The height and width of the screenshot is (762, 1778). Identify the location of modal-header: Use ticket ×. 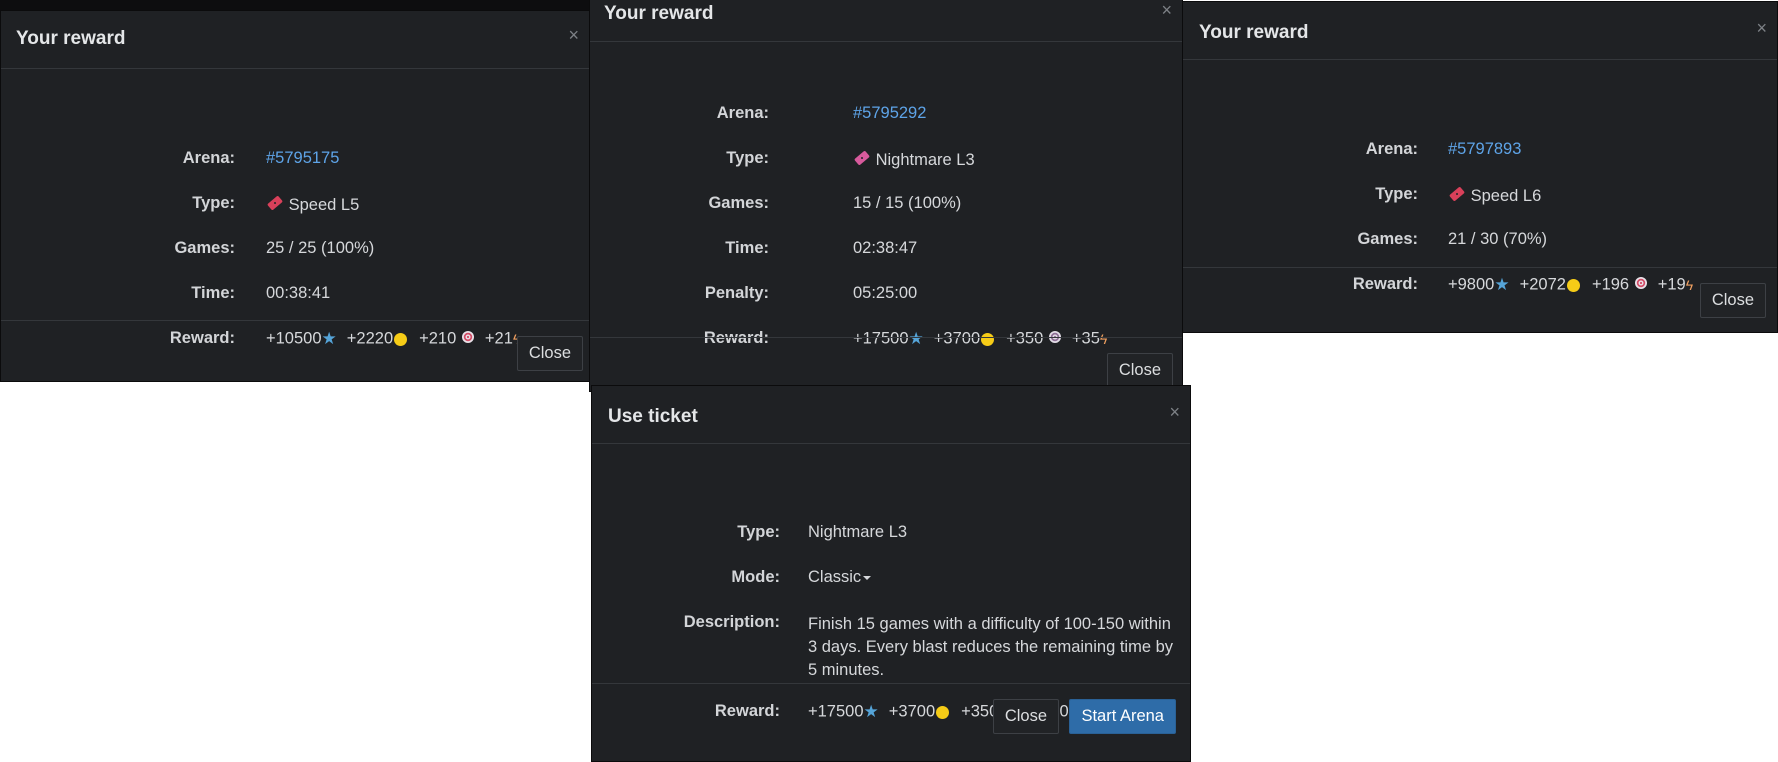
(891, 415).